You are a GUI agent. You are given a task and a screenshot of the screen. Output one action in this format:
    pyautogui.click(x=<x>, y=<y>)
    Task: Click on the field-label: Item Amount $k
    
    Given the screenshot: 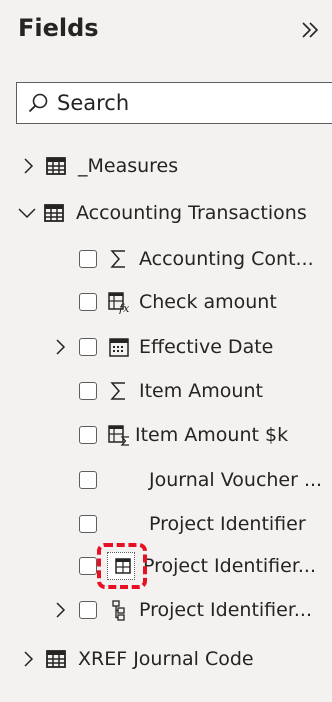 What is the action you would take?
    pyautogui.click(x=212, y=435)
    